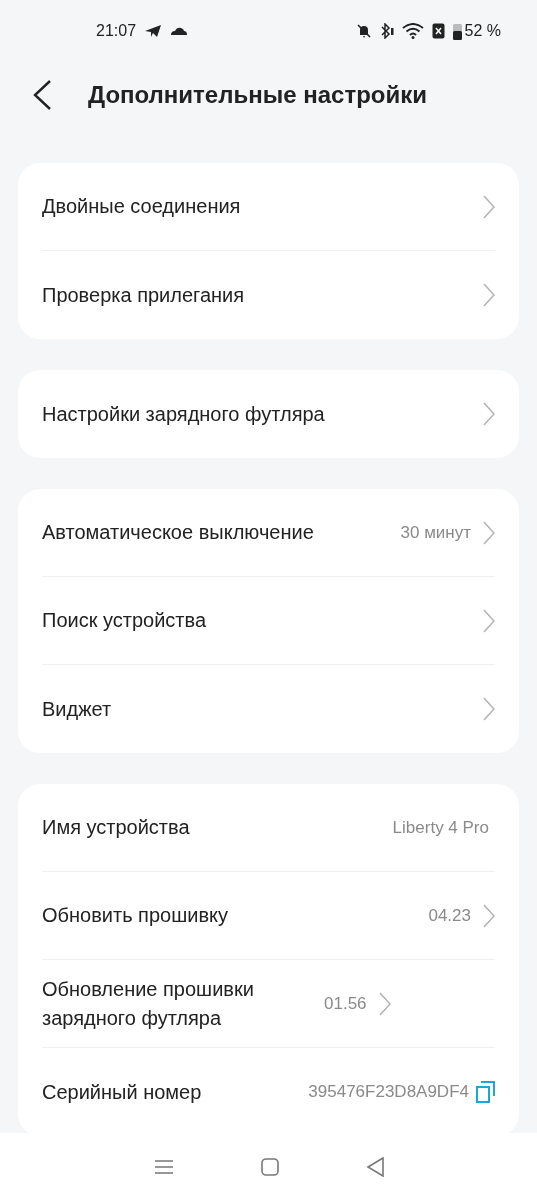 This screenshot has height=1200, width=537. What do you see at coordinates (256, 709) in the screenshot?
I see `setting-label: Виджет` at bounding box center [256, 709].